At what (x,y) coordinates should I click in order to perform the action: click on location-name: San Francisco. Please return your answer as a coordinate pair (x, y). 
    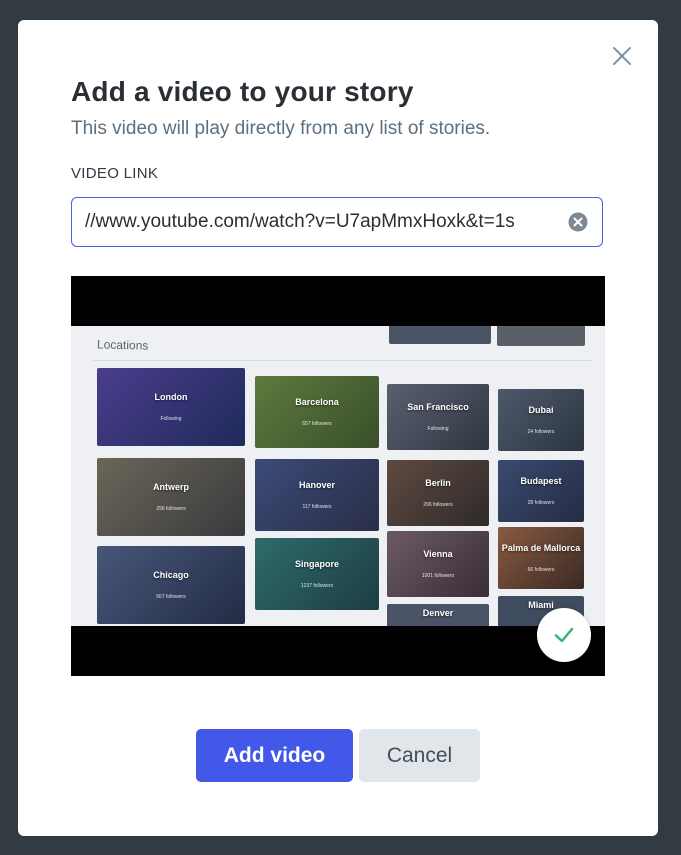
    Looking at the image, I should click on (438, 407).